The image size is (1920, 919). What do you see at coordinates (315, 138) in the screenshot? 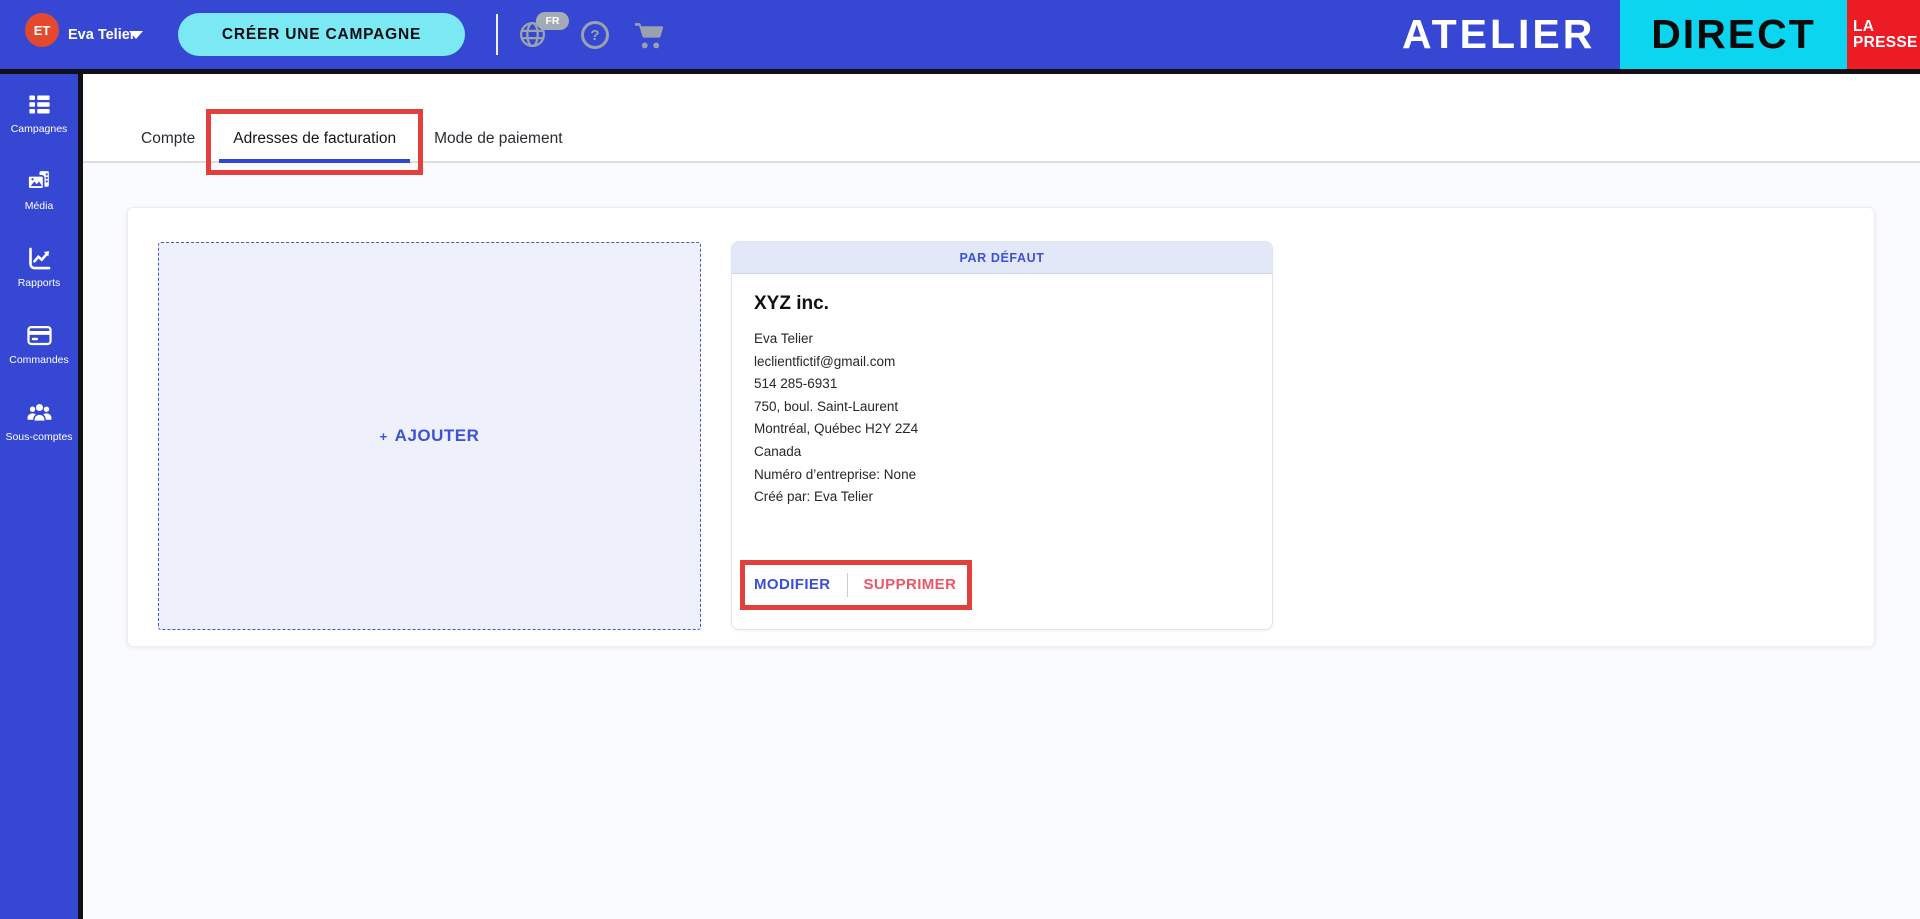
I see `tab-label: Adresses de facturation` at bounding box center [315, 138].